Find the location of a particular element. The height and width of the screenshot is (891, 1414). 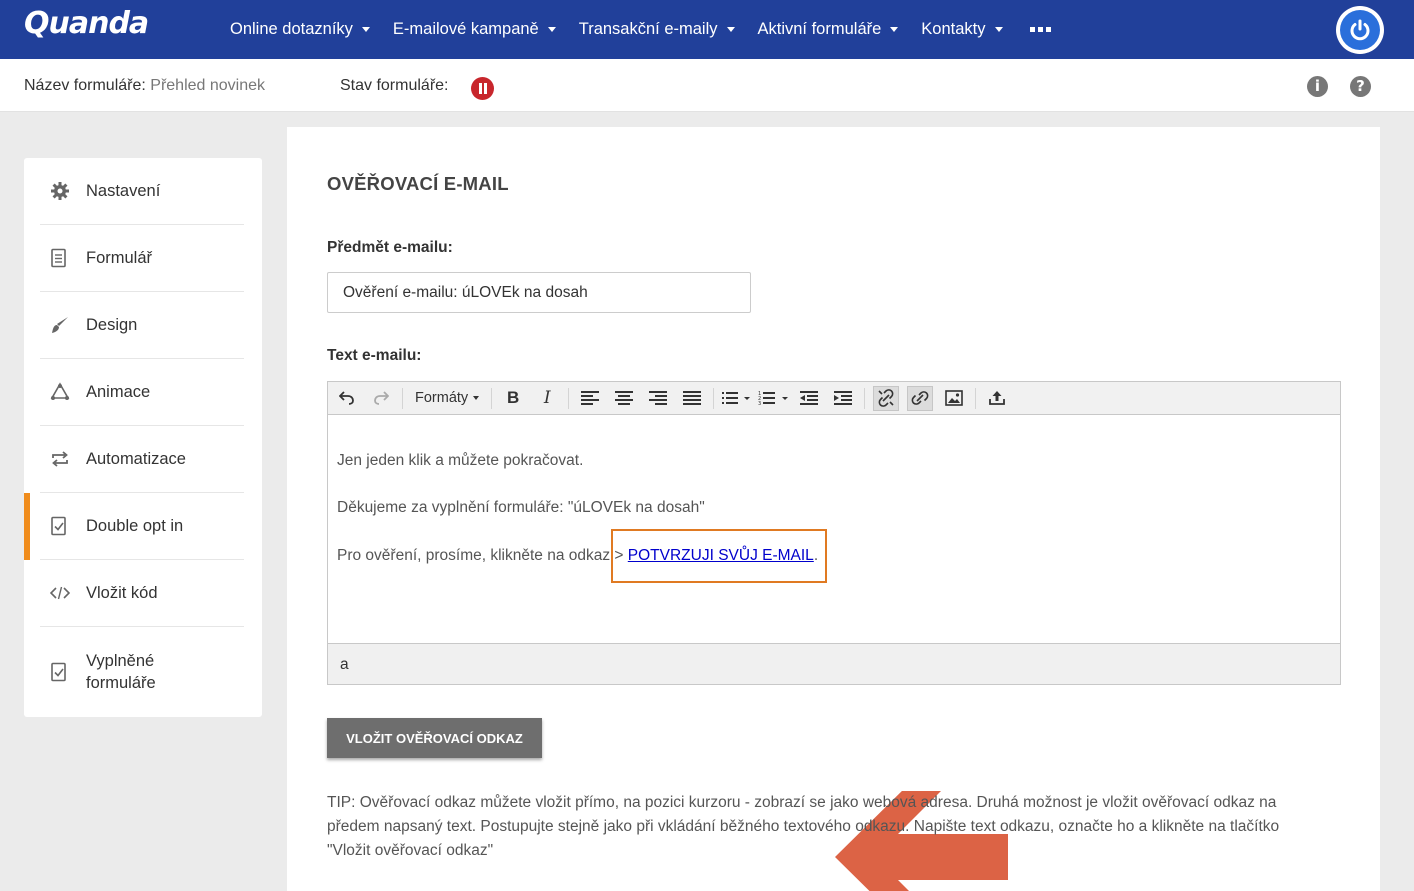

redo-icon is located at coordinates (381, 398).